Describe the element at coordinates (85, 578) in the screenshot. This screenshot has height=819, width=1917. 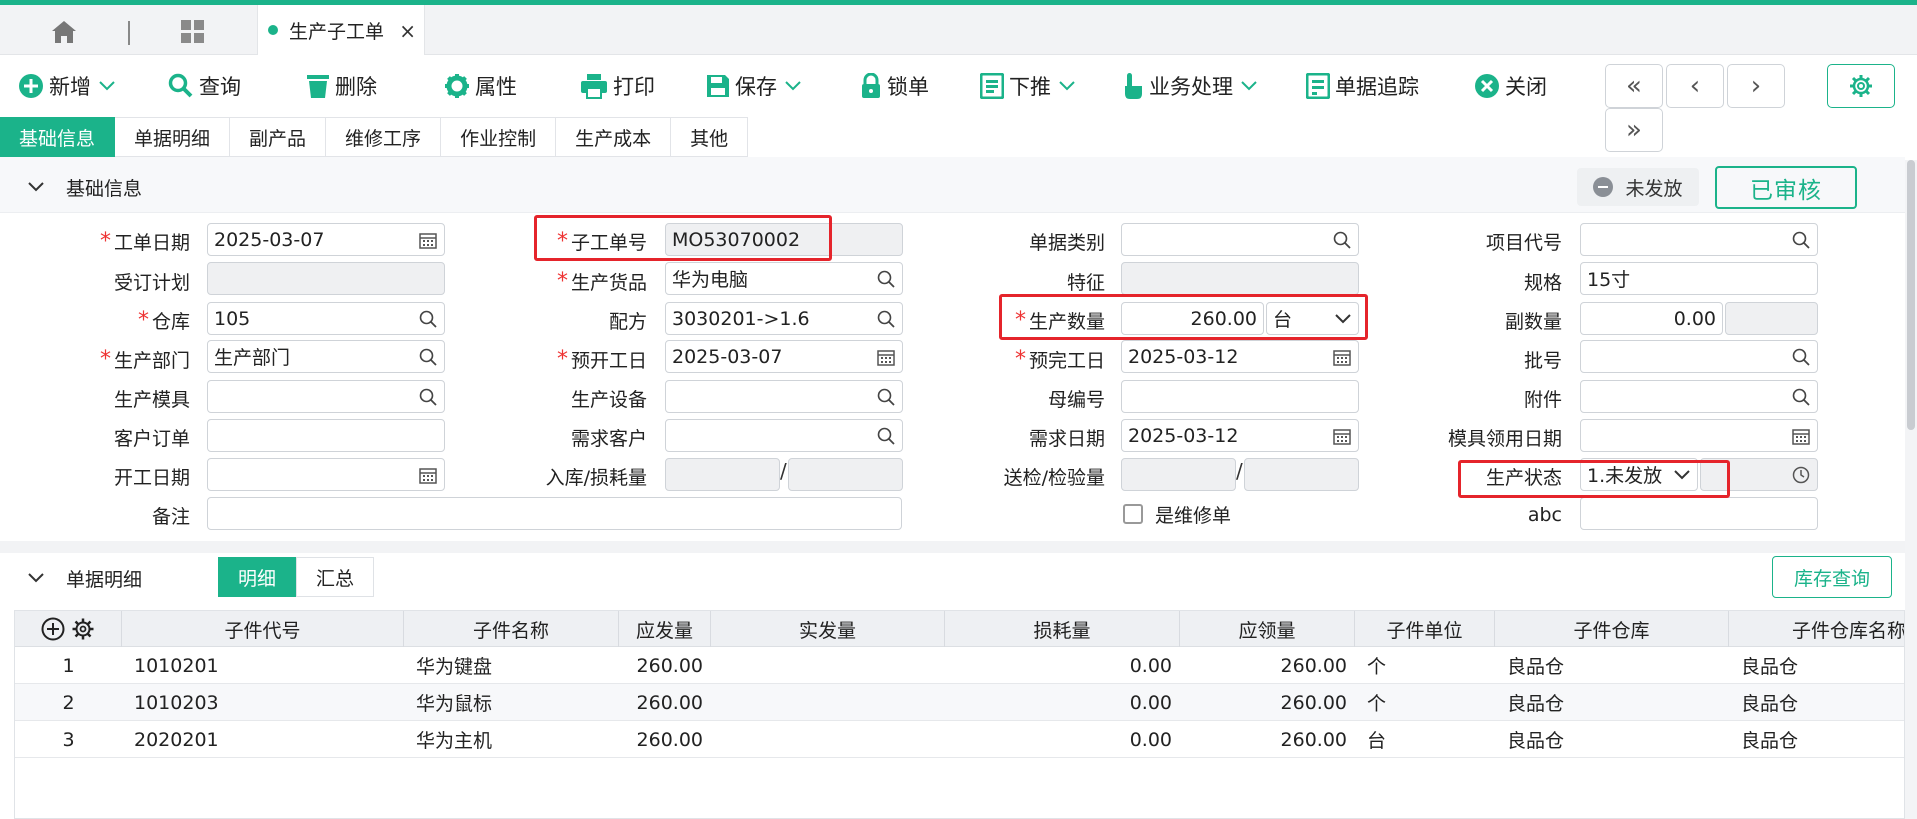
I see `detail-section-toggle: 单据明细` at that location.